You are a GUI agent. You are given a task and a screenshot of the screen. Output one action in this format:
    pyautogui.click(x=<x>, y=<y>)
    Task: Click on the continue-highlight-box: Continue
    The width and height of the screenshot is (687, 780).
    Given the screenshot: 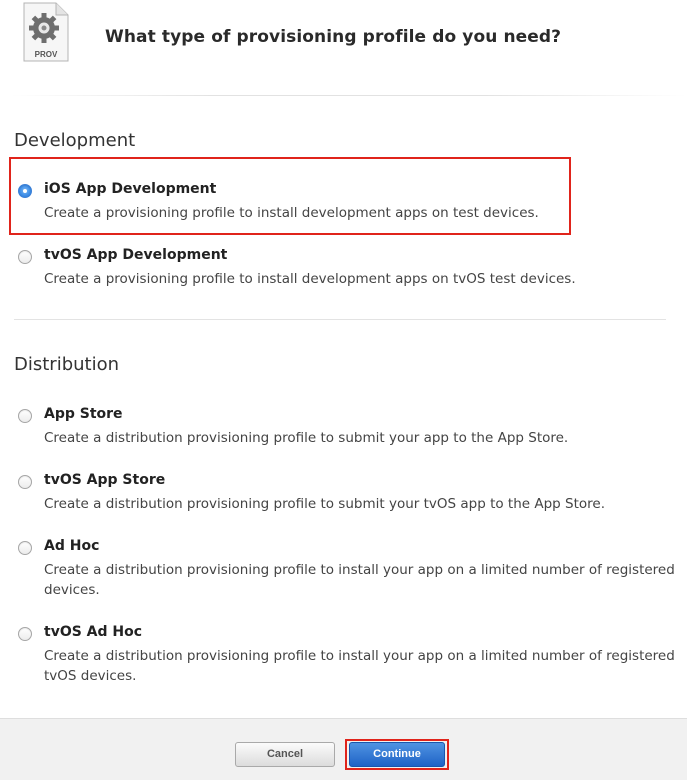 What is the action you would take?
    pyautogui.click(x=397, y=754)
    